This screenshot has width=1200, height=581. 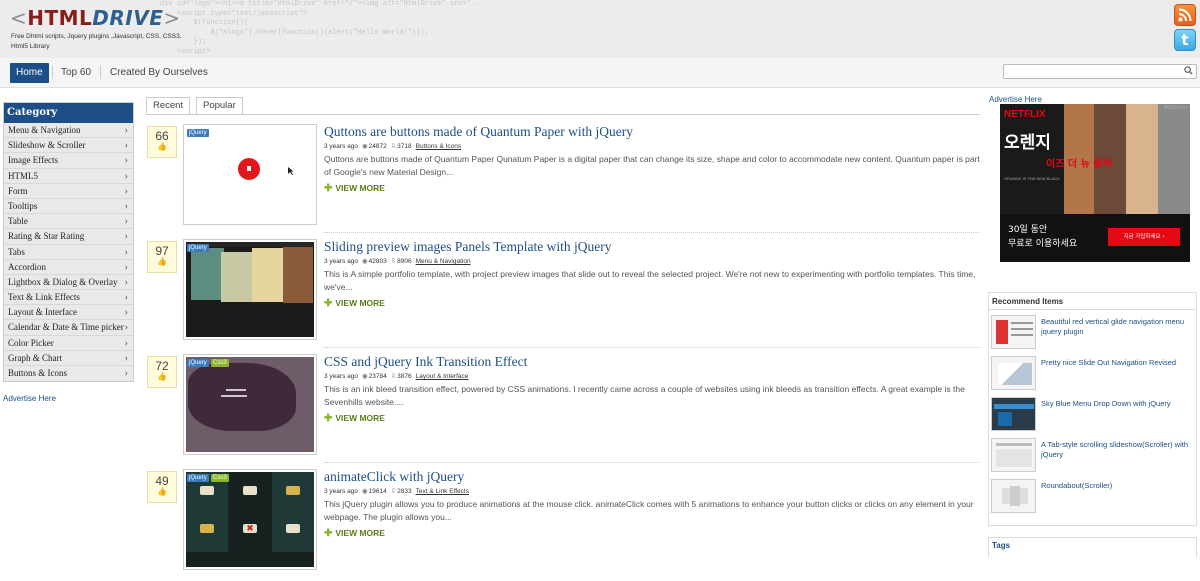 I want to click on item-category-link: Layout & Interface, so click(x=442, y=376).